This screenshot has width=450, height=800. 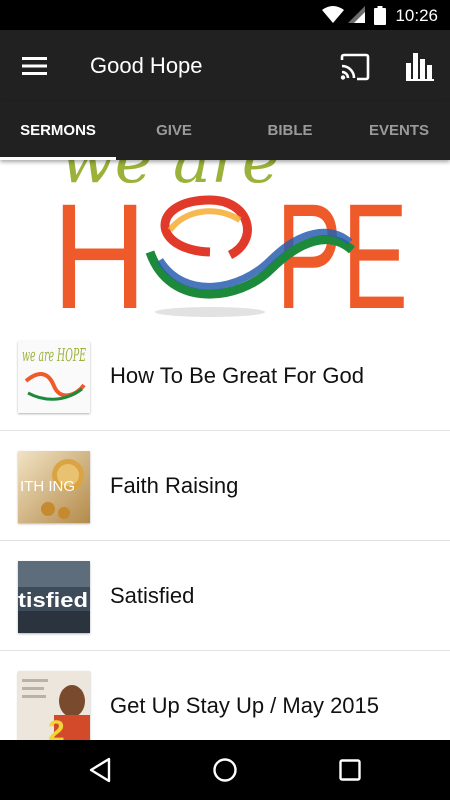 What do you see at coordinates (225, 15) in the screenshot?
I see `status-bar: 10:26` at bounding box center [225, 15].